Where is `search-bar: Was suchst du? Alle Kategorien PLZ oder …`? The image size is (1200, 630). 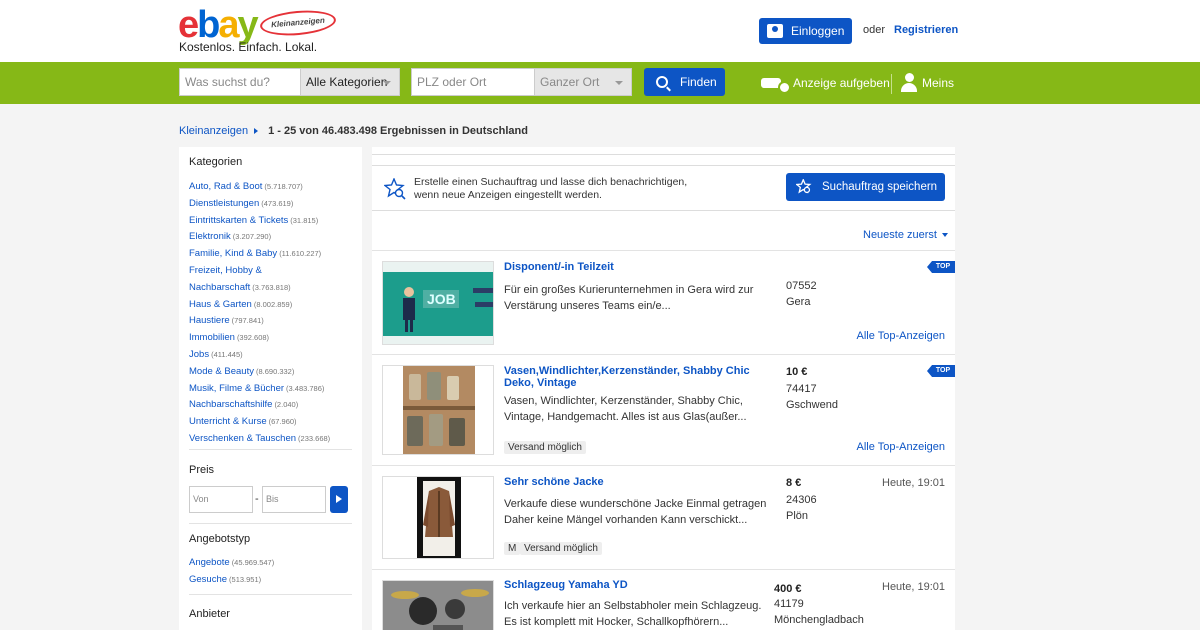 search-bar: Was suchst du? Alle Kategorien PLZ oder … is located at coordinates (600, 83).